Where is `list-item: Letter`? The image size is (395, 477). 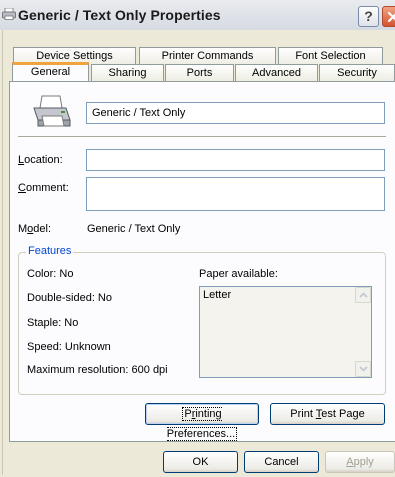
list-item: Letter is located at coordinates (217, 295).